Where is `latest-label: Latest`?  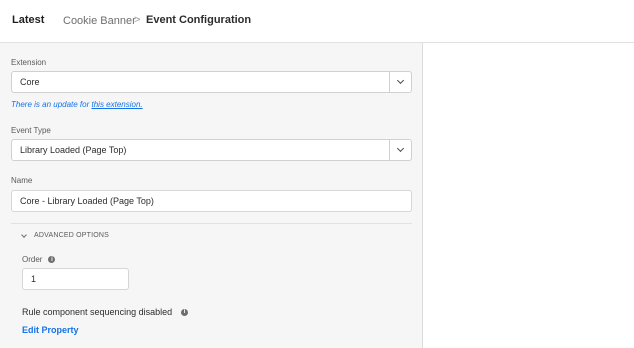 latest-label: Latest is located at coordinates (28, 20).